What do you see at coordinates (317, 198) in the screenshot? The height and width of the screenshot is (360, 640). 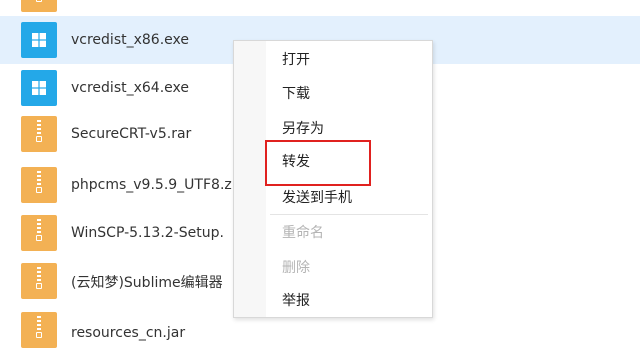 I see `menu-item-send-to-phone: 发送到手机` at bounding box center [317, 198].